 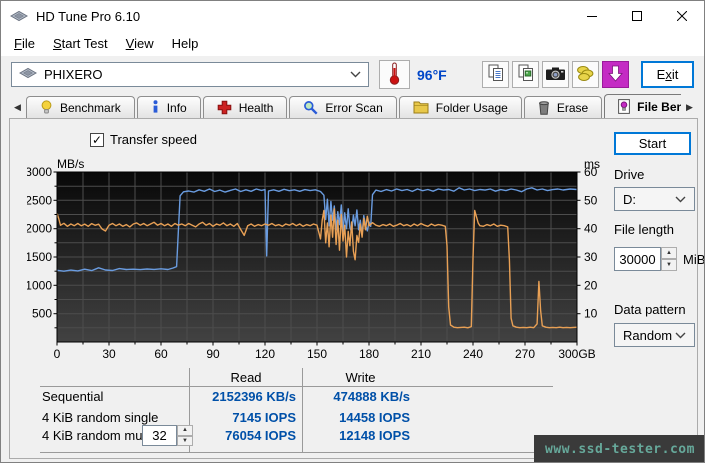 What do you see at coordinates (254, 396) in the screenshot?
I see `read-value-sequential: 2152396 KB/s` at bounding box center [254, 396].